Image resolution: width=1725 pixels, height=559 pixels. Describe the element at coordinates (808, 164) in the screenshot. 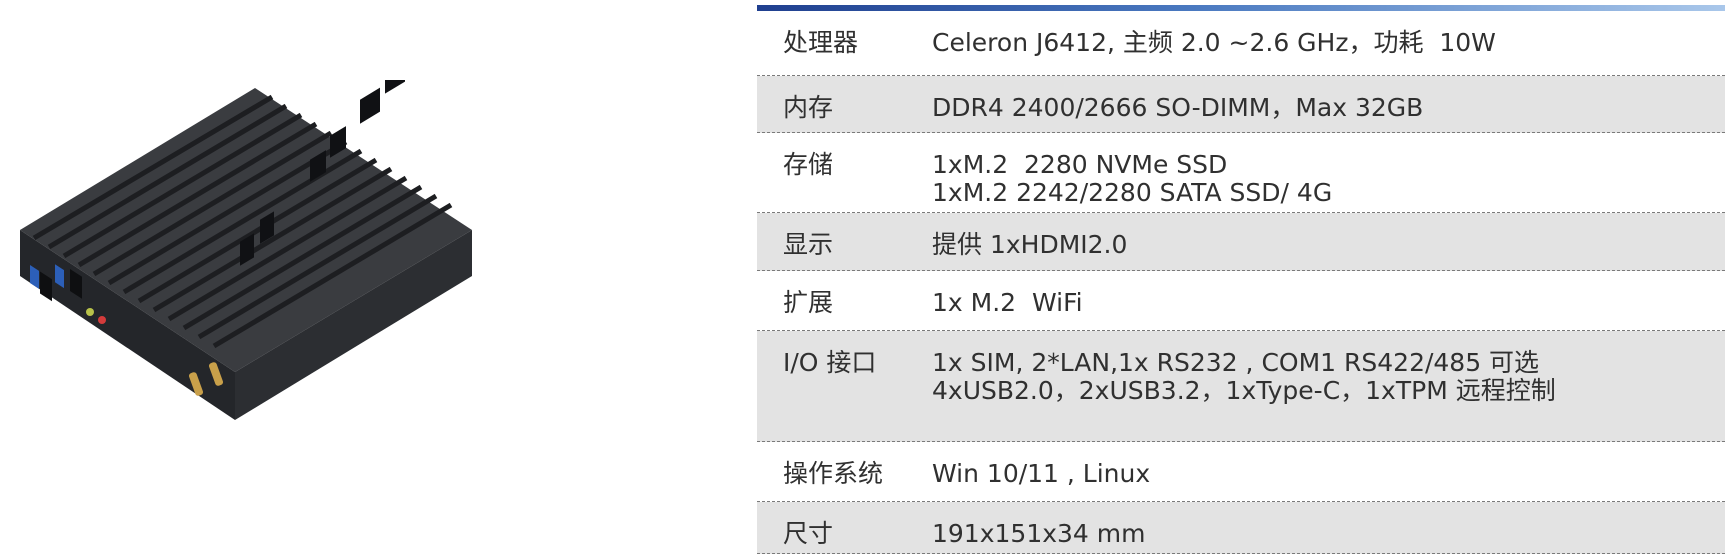

I see `spec-label: 存储` at that location.